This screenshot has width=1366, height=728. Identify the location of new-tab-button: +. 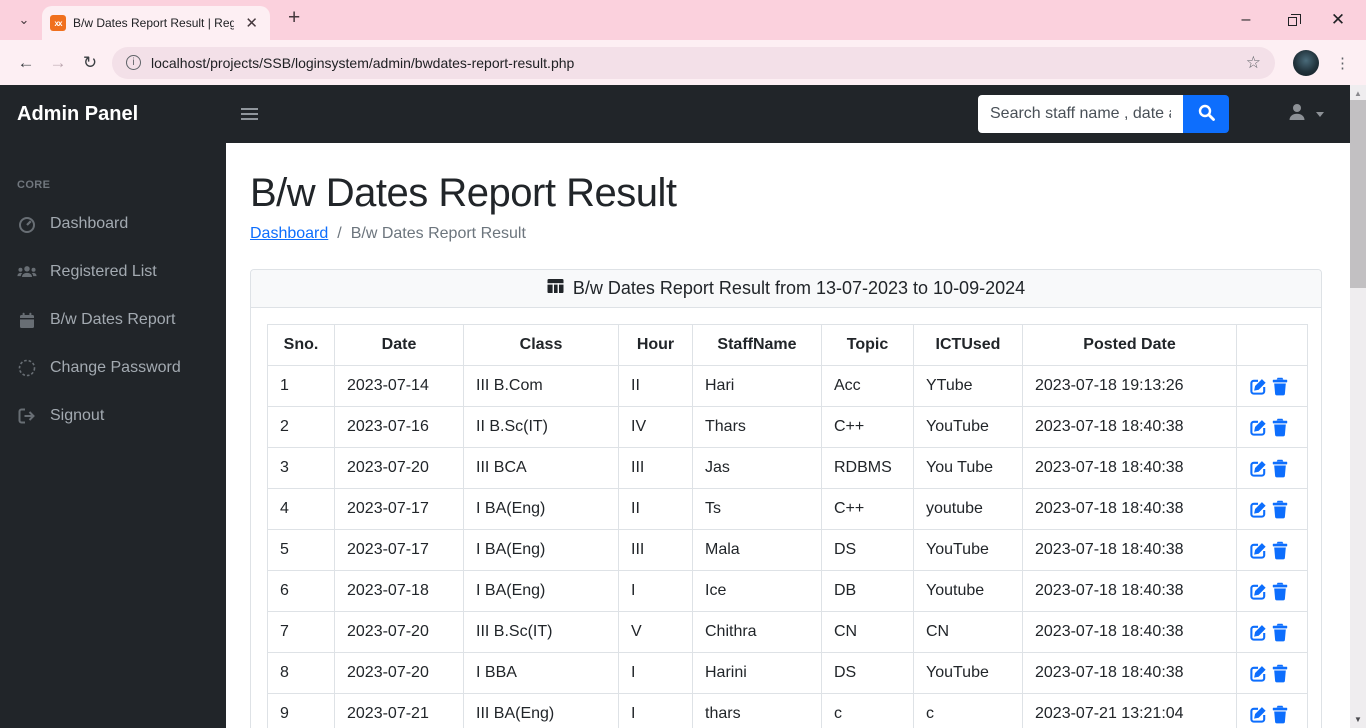
(294, 20).